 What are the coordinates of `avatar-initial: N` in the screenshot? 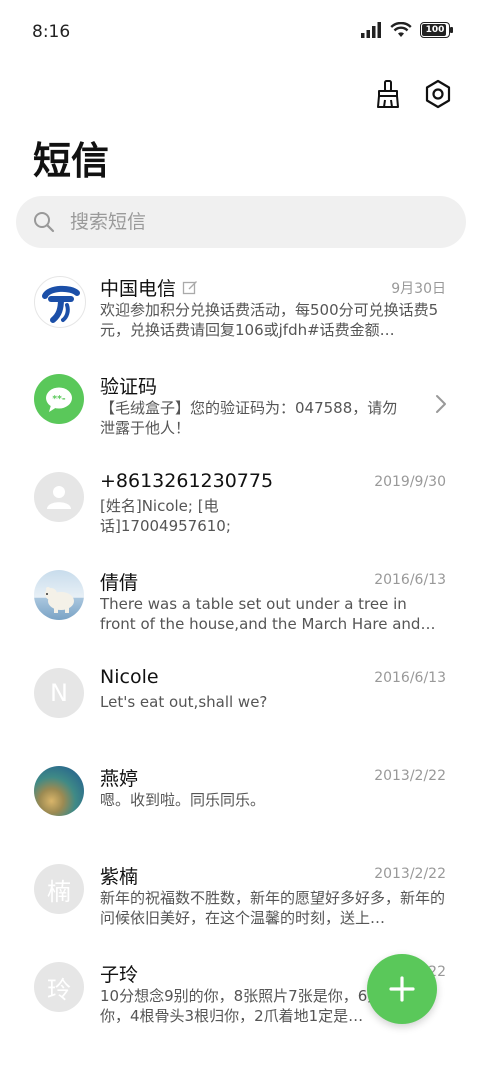 It's located at (59, 693).